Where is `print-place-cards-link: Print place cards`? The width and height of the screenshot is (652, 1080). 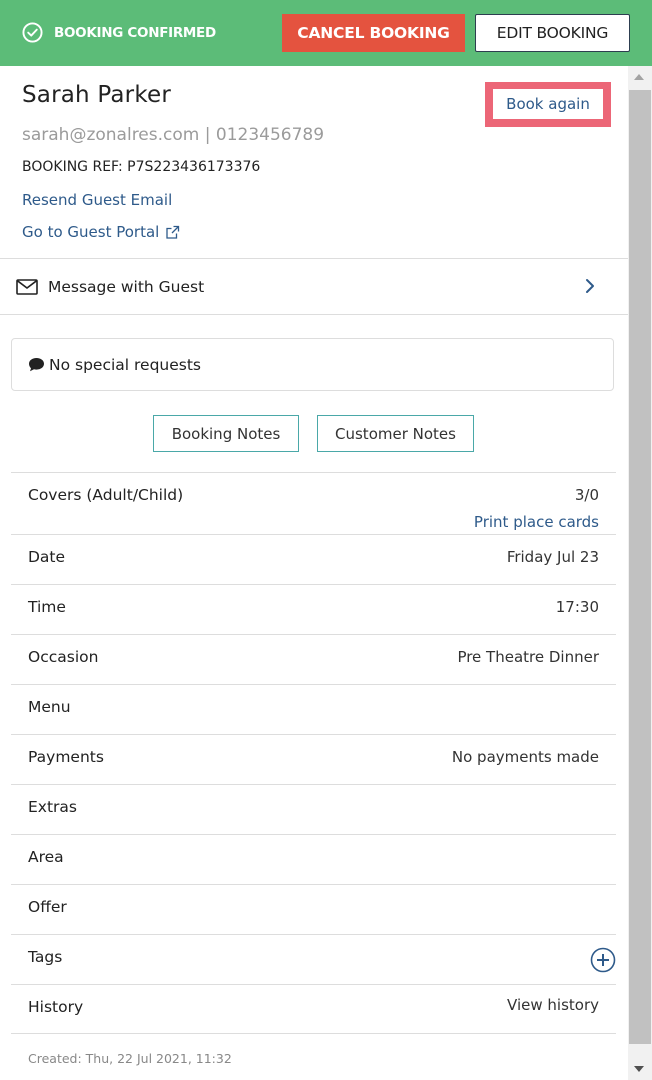 print-place-cards-link: Print place cards is located at coordinates (536, 522).